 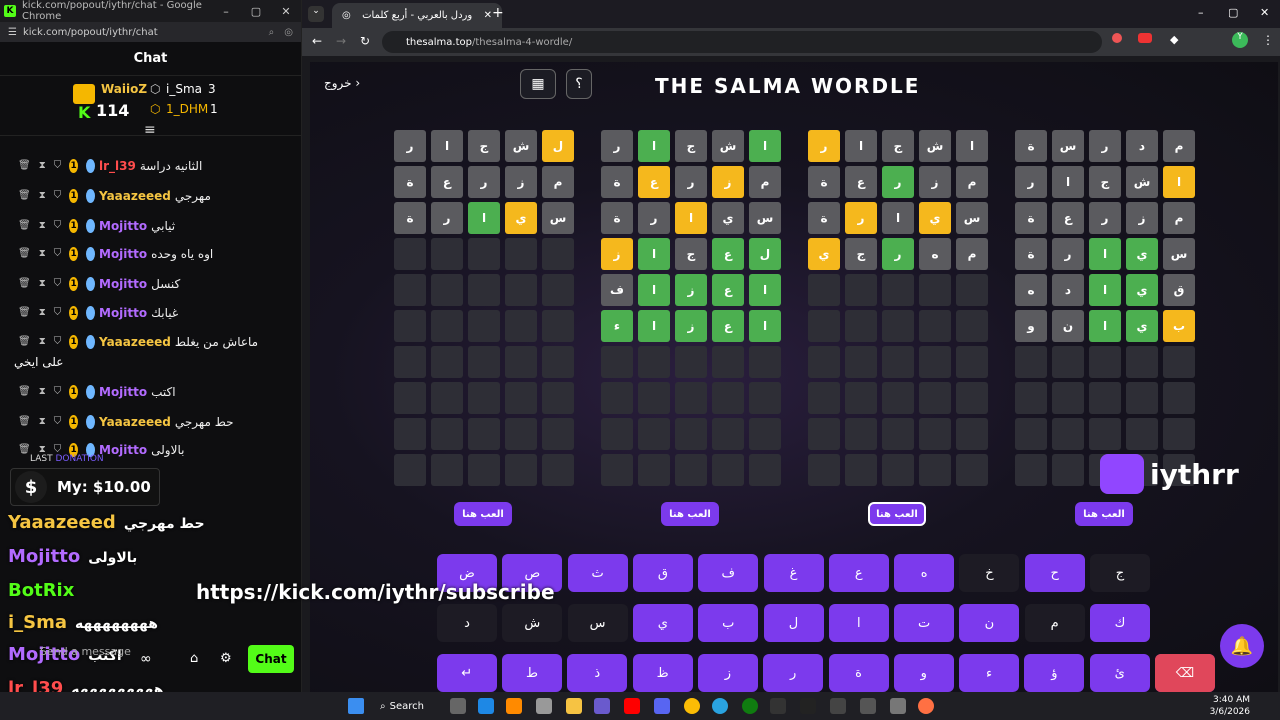 I want to click on keyboard-key: ط, so click(x=532, y=673).